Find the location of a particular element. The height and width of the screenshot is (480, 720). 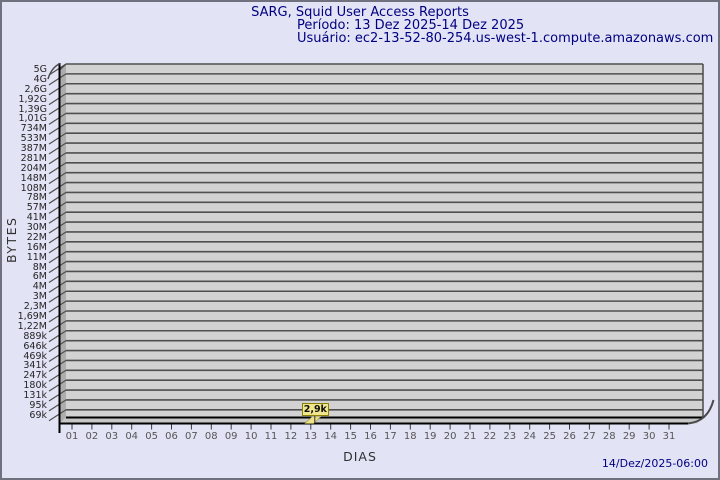

x-tick-label: 21 is located at coordinates (470, 436).